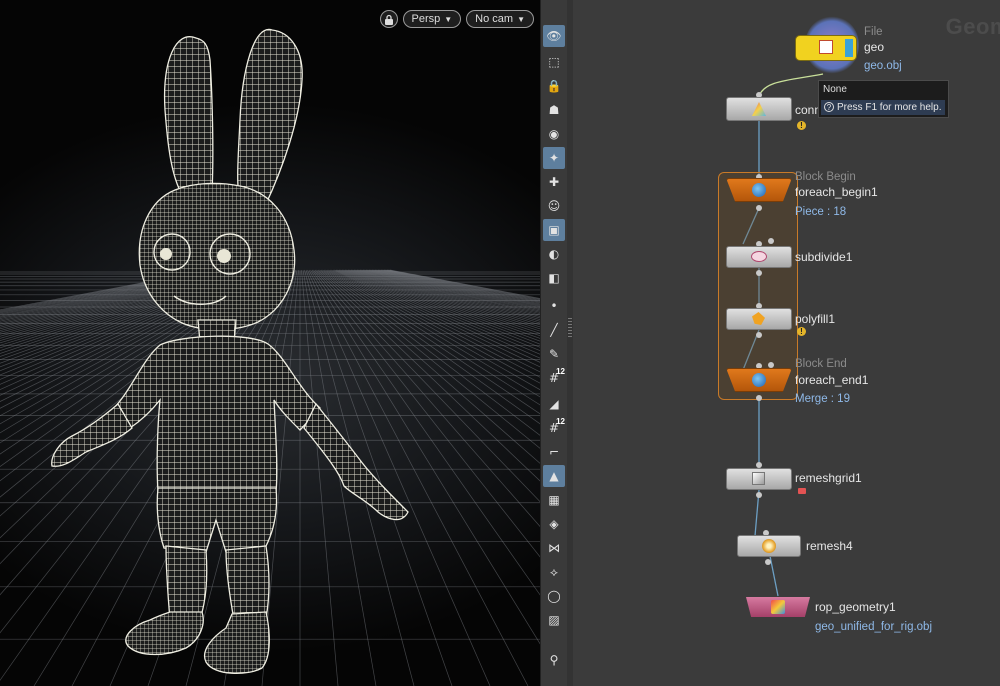 The width and height of the screenshot is (1000, 686). What do you see at coordinates (831, 380) in the screenshot?
I see `node-name-label: foreach_end1` at bounding box center [831, 380].